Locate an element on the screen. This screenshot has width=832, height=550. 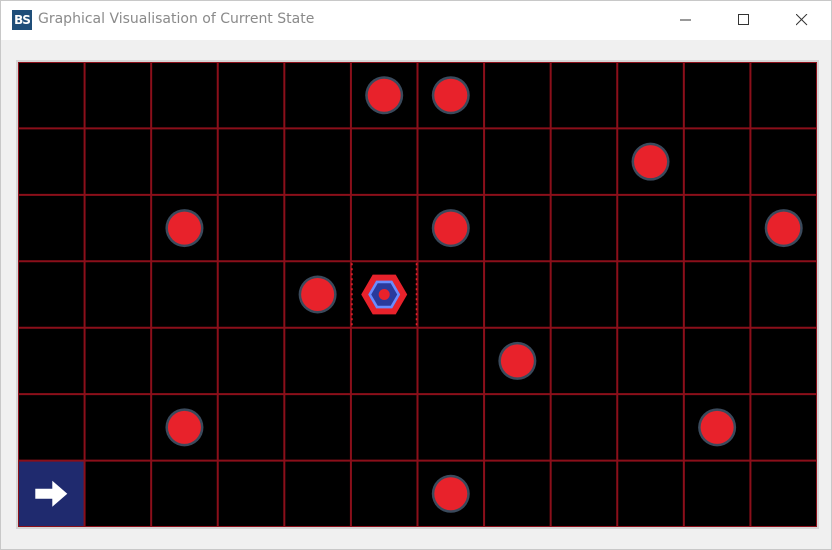
maximize-icon is located at coordinates (743, 19).